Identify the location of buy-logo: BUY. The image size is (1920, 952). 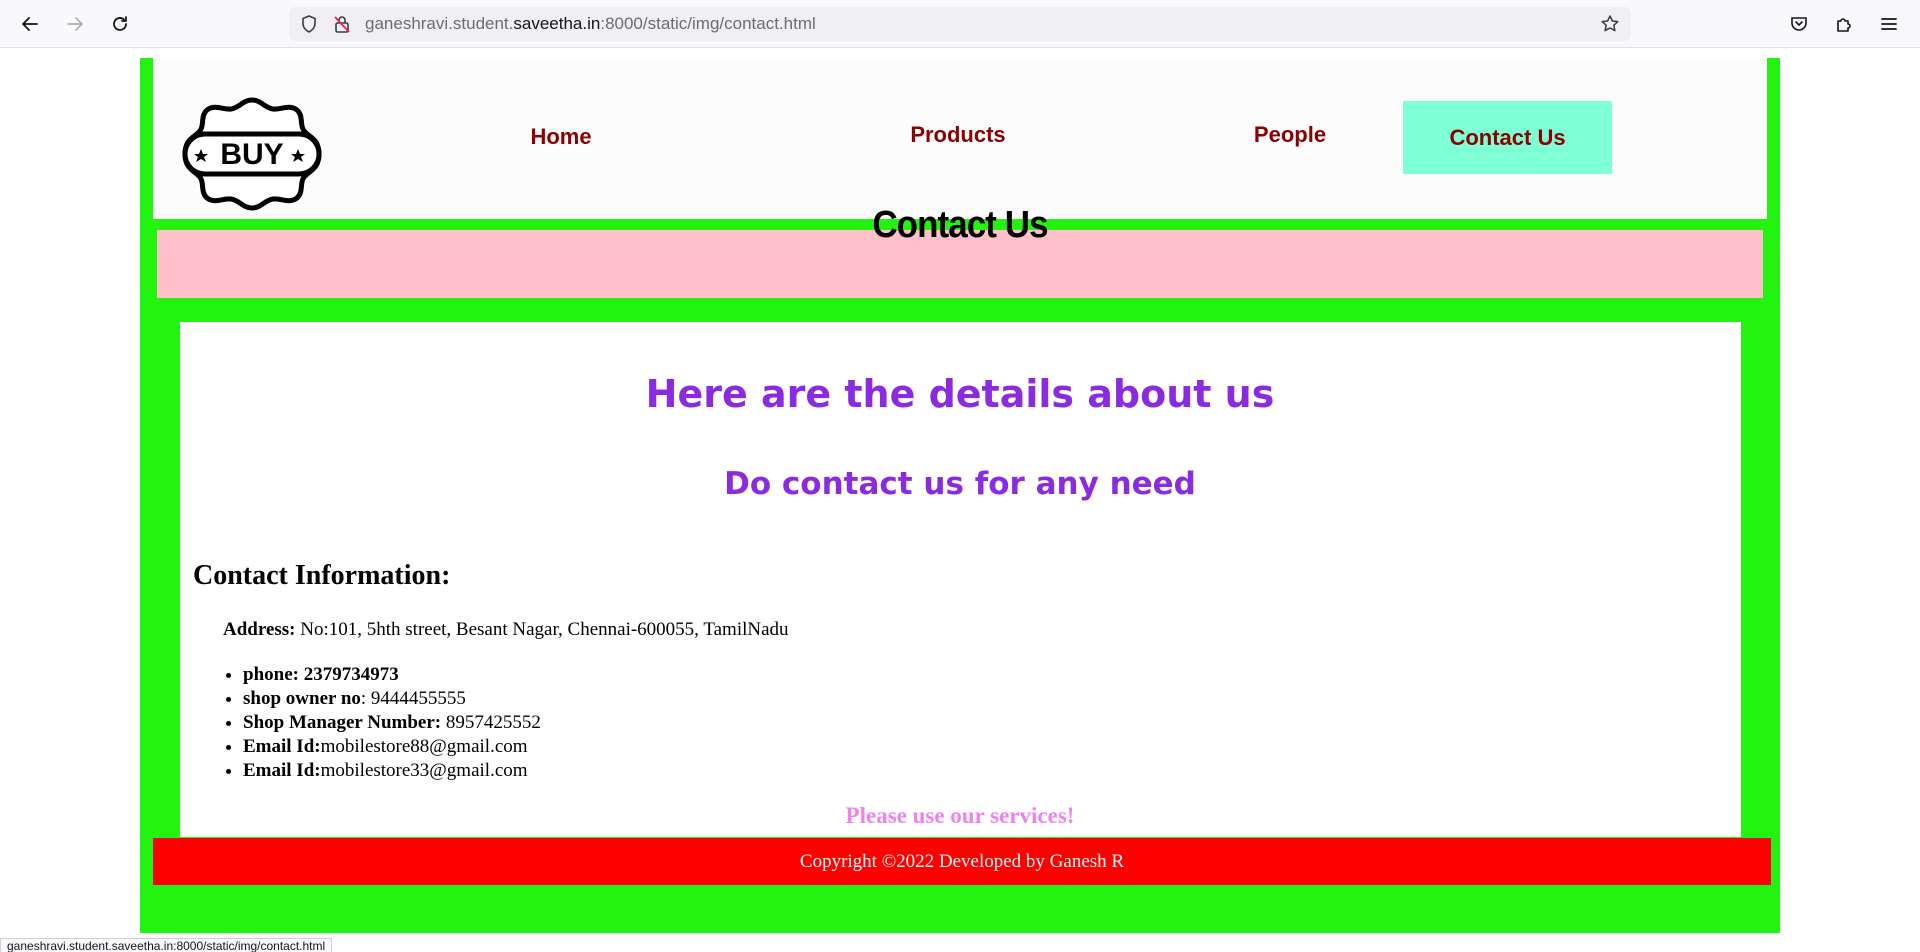
(252, 154).